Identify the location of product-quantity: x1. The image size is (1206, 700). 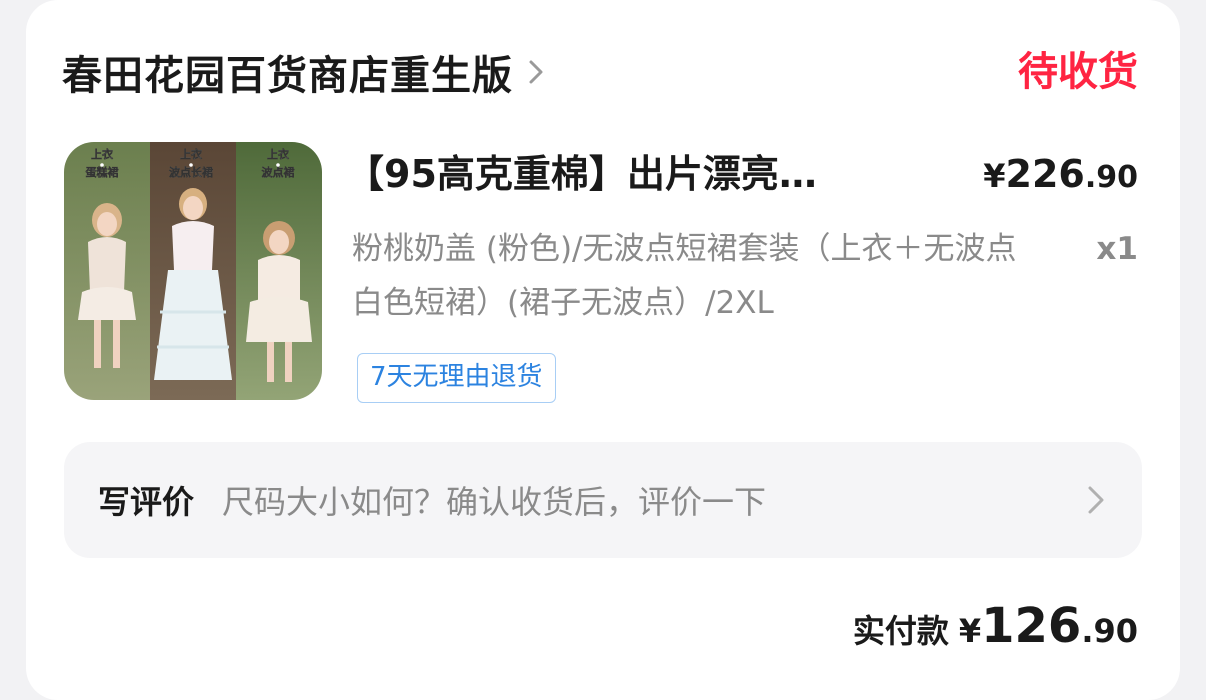
(1117, 249).